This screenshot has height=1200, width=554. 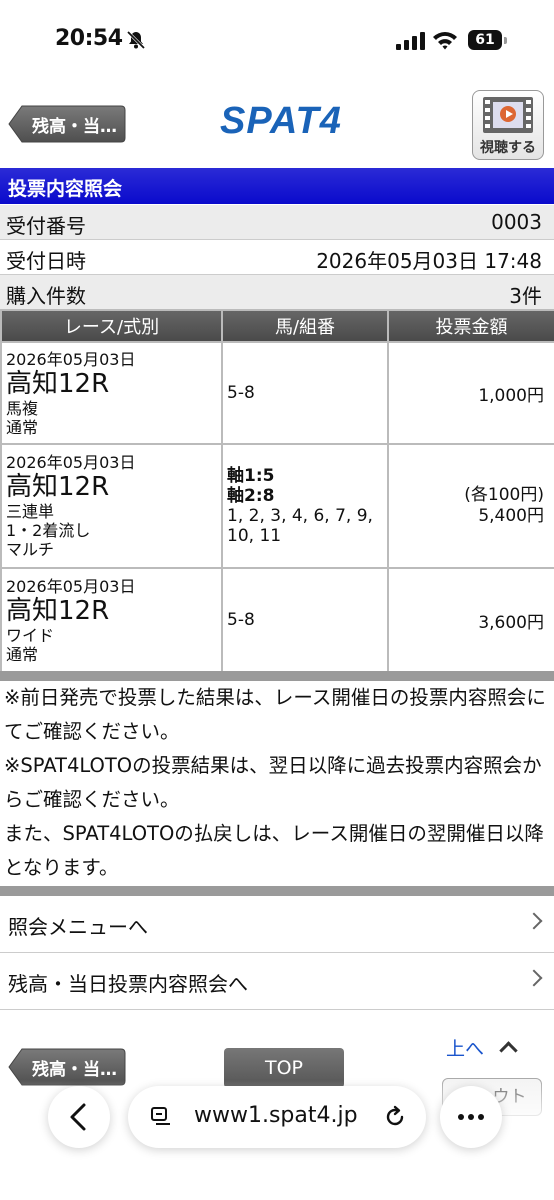 What do you see at coordinates (128, 984) in the screenshot?
I see `menu-link-label: 残高・当日投票内容照会へ` at bounding box center [128, 984].